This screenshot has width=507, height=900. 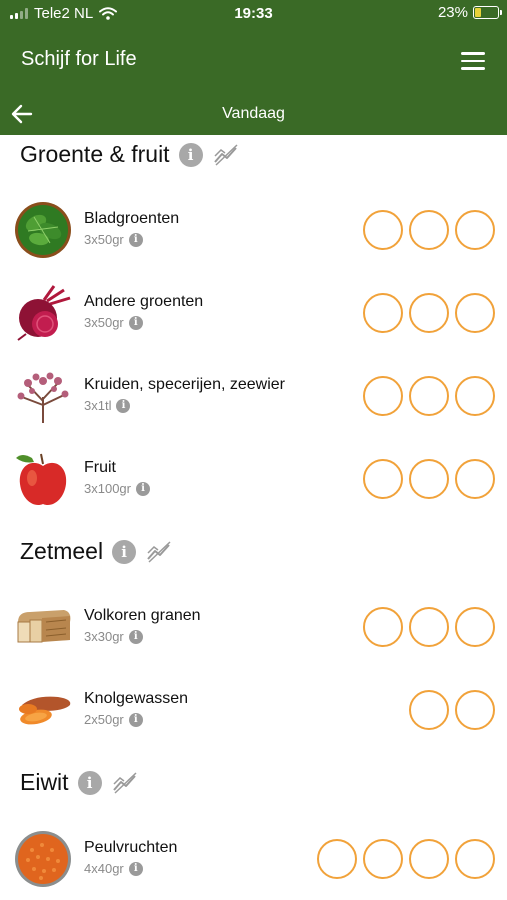 I want to click on section-zetmeel: Zetmeel i, so click(x=96, y=551).